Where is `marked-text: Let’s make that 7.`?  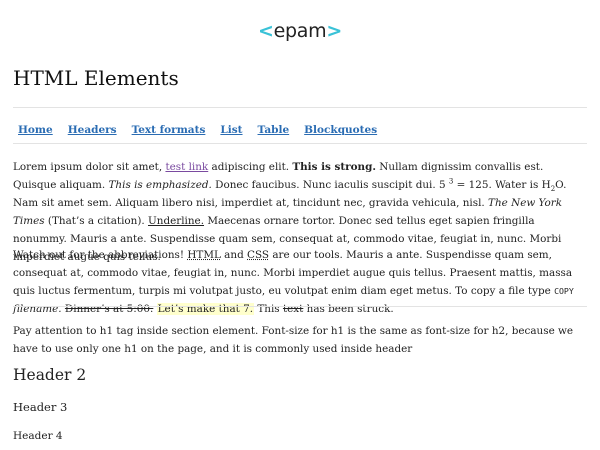
marked-text: Let’s make that 7. is located at coordinates (205, 309).